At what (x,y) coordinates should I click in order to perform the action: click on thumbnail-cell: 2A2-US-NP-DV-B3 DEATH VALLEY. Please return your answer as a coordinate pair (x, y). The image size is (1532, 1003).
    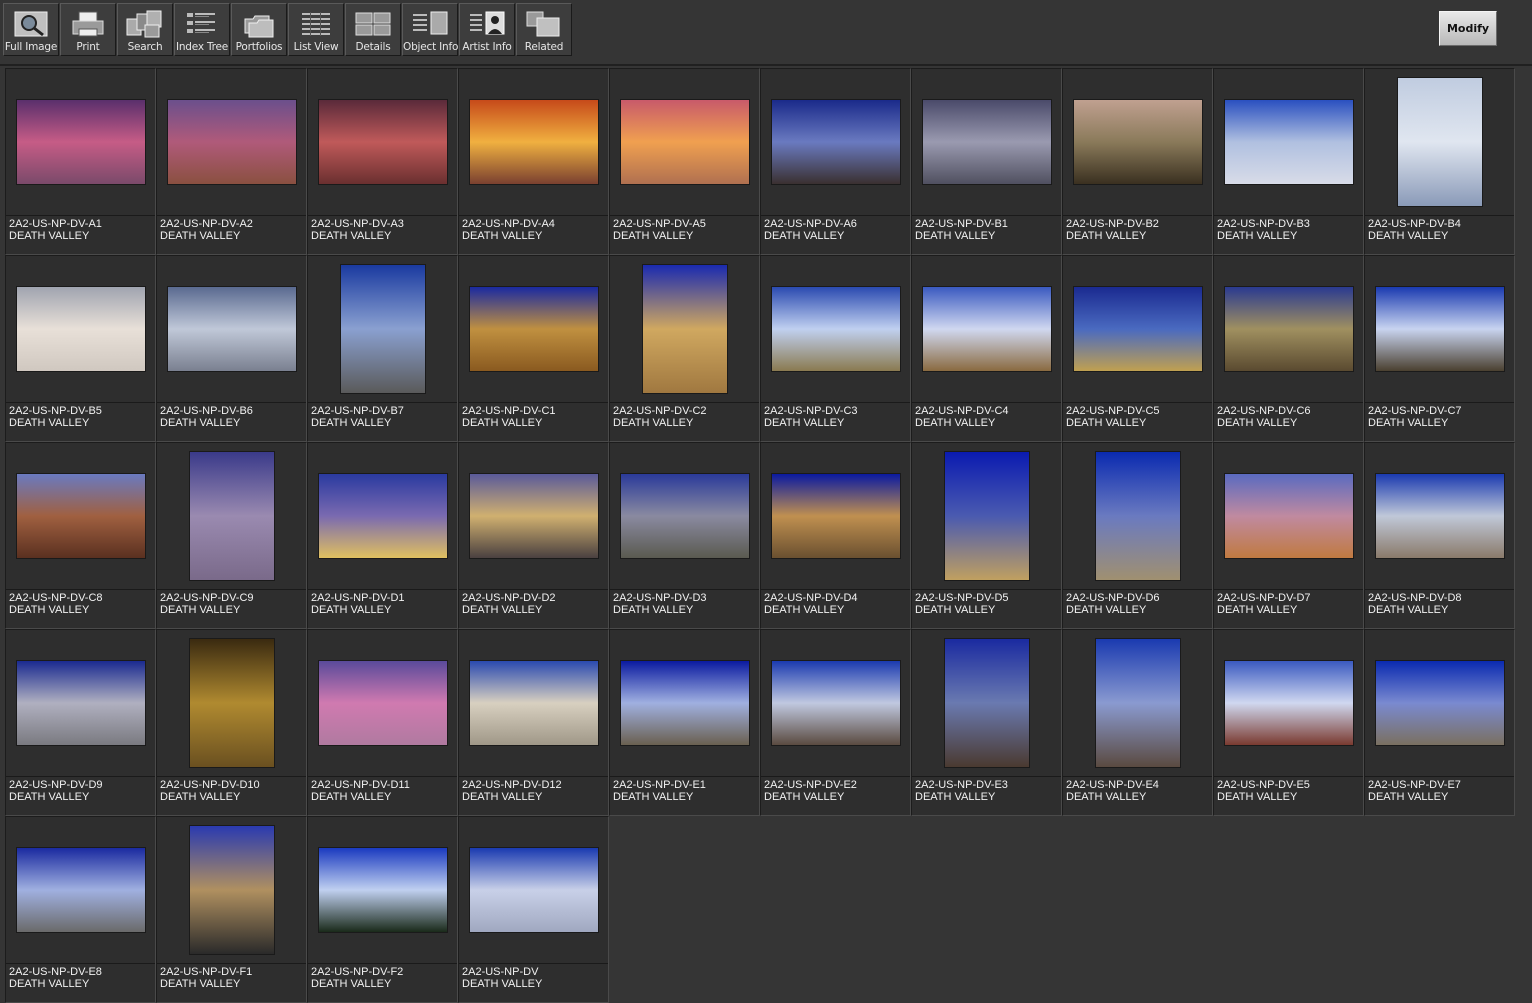
    Looking at the image, I should click on (1288, 161).